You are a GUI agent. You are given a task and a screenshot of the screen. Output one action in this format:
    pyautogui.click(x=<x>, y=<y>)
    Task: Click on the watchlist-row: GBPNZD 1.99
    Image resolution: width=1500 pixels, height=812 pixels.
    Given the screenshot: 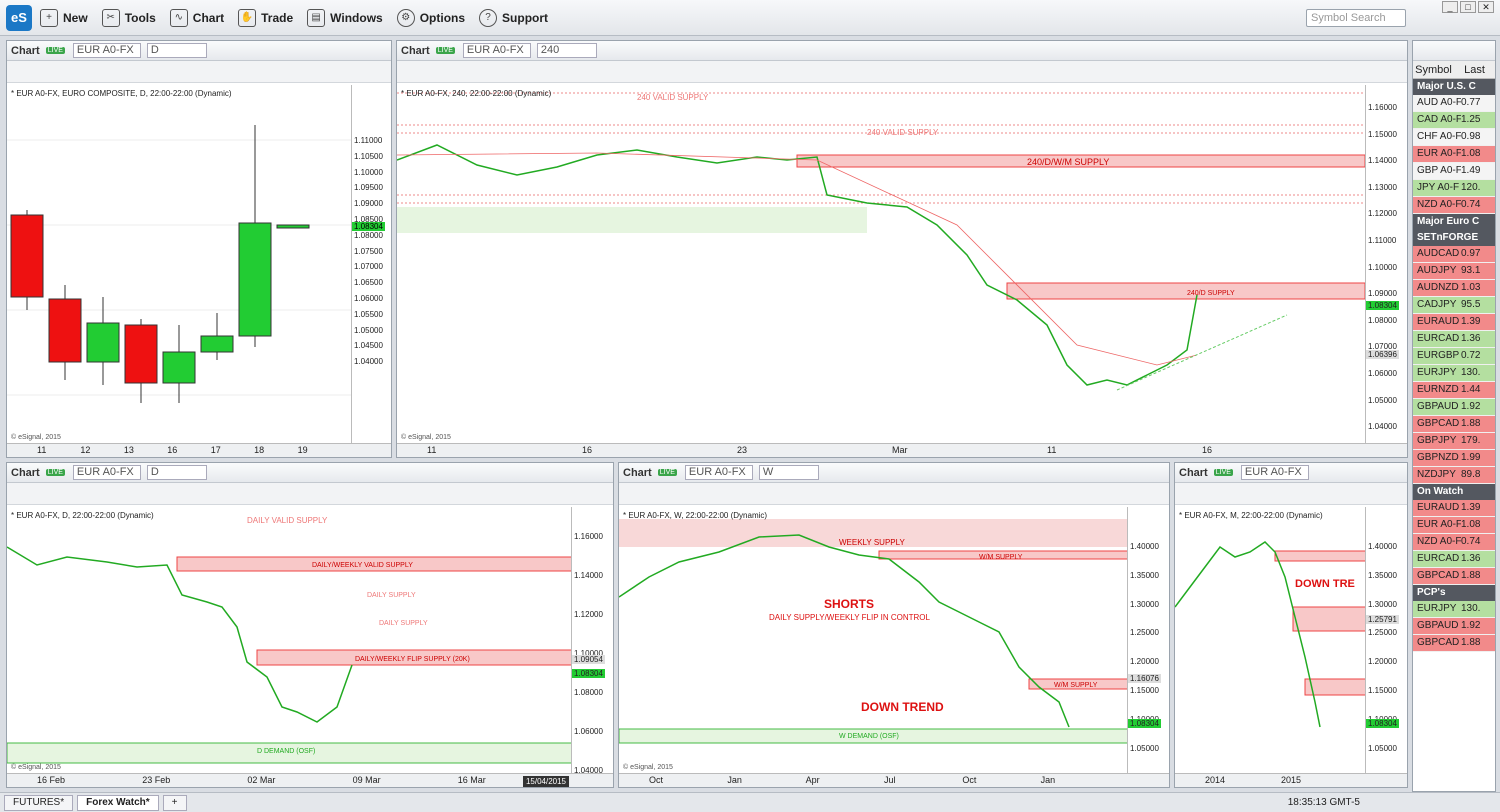 What is the action you would take?
    pyautogui.click(x=1454, y=458)
    